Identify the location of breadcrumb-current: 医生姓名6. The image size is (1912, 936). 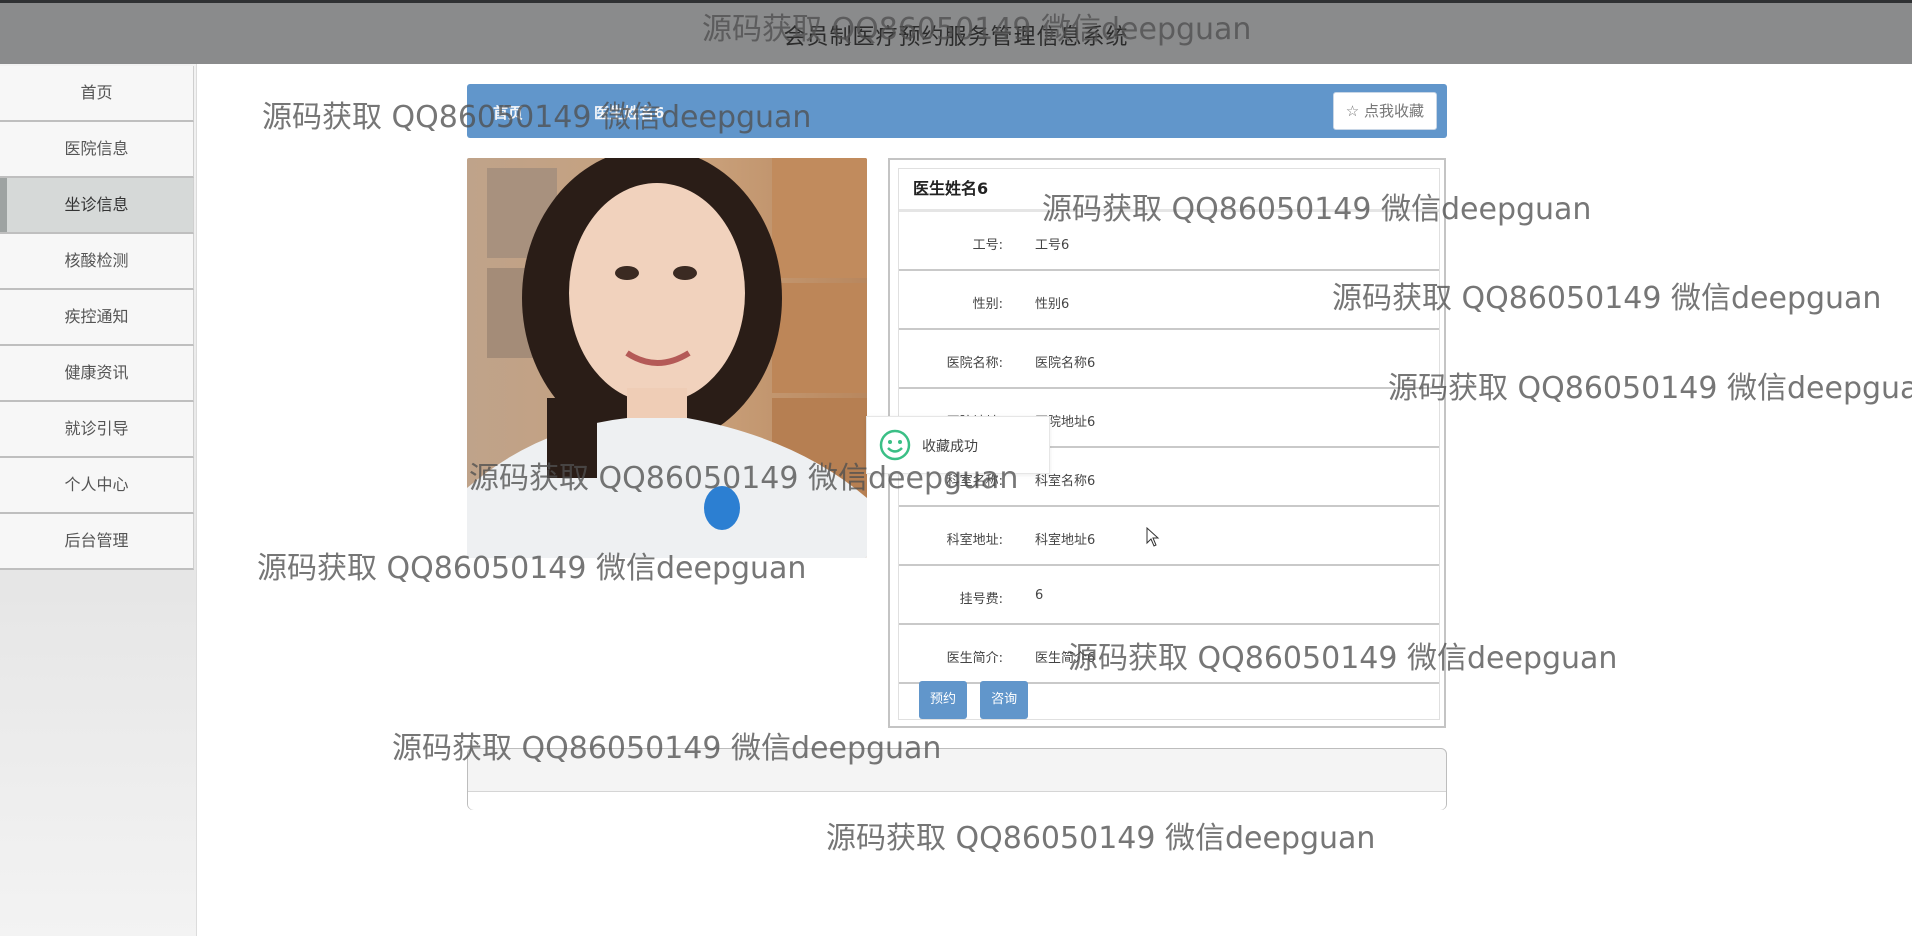
(629, 113).